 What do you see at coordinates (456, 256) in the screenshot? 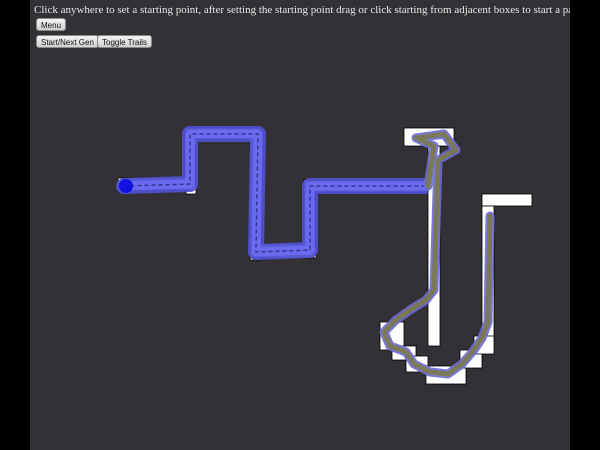
I see `path-cells-right` at bounding box center [456, 256].